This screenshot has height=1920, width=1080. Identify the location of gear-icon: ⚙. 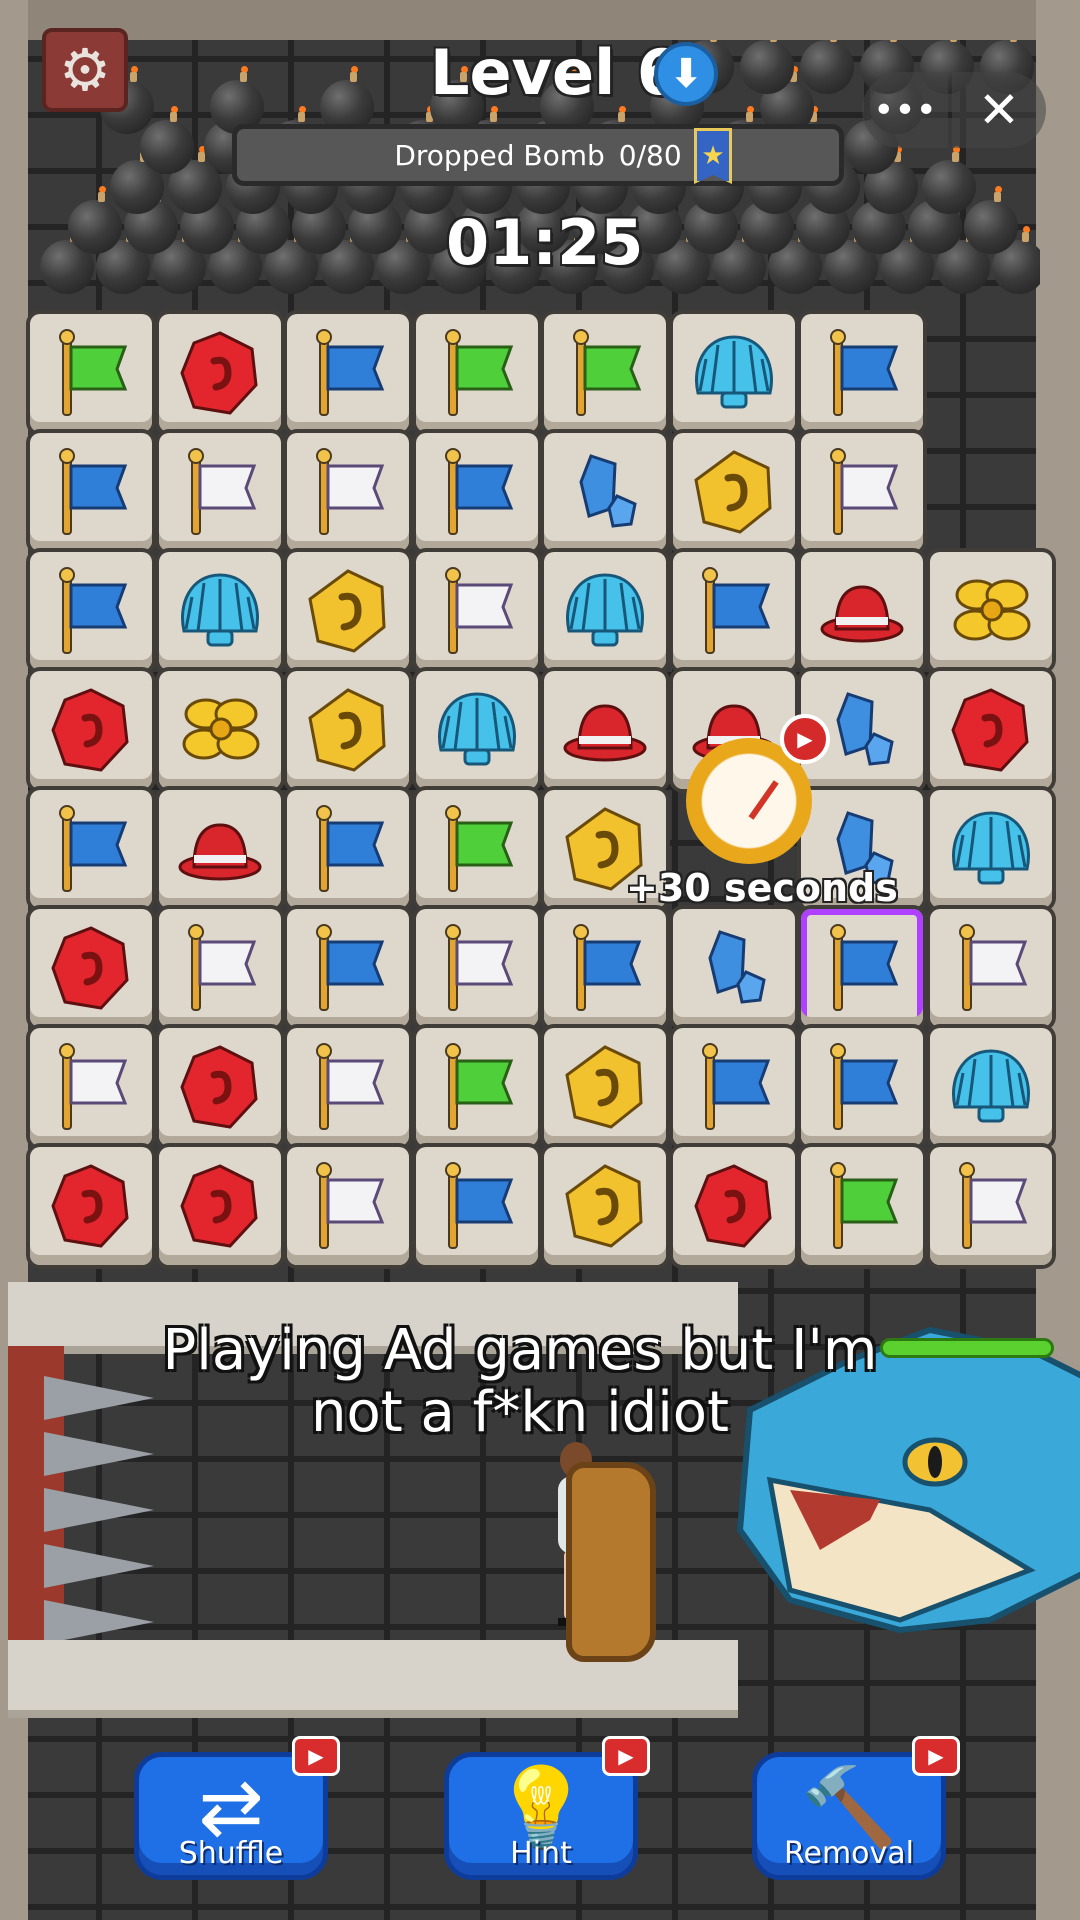
(85, 70).